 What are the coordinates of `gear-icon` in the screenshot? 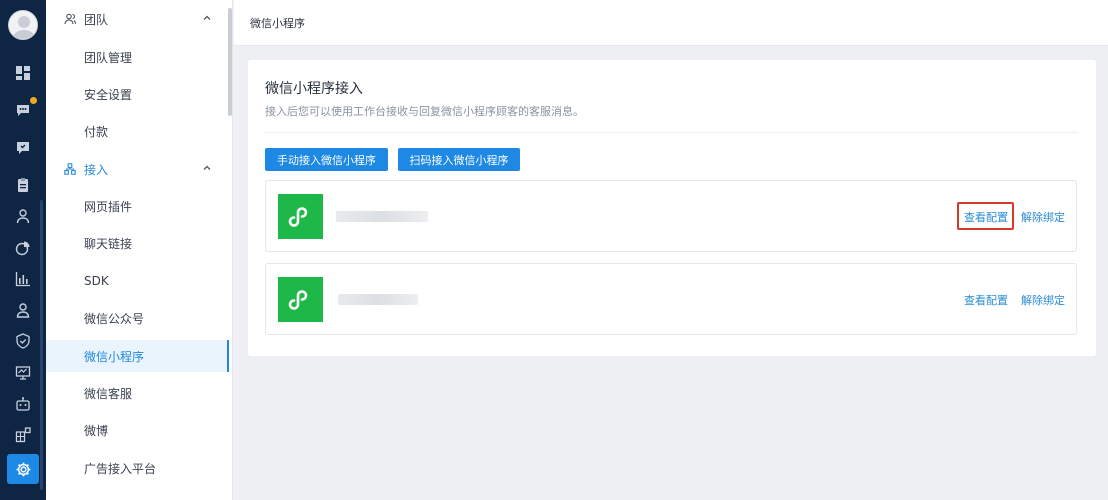 It's located at (23, 469).